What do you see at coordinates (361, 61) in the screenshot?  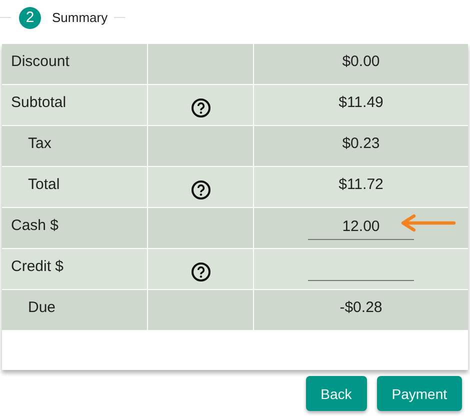 I see `amount-value: $0.00` at bounding box center [361, 61].